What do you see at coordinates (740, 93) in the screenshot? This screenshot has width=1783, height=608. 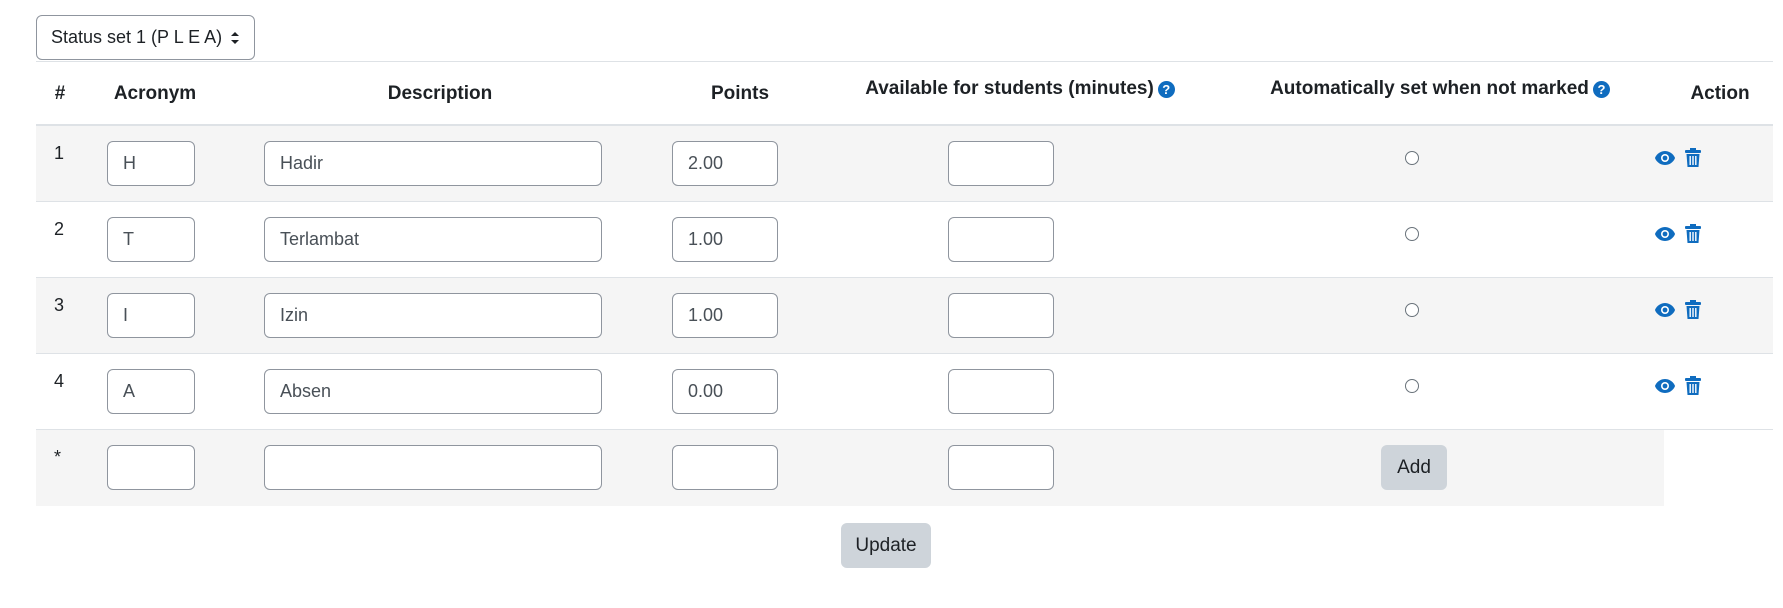 I see `header-points: Points` at bounding box center [740, 93].